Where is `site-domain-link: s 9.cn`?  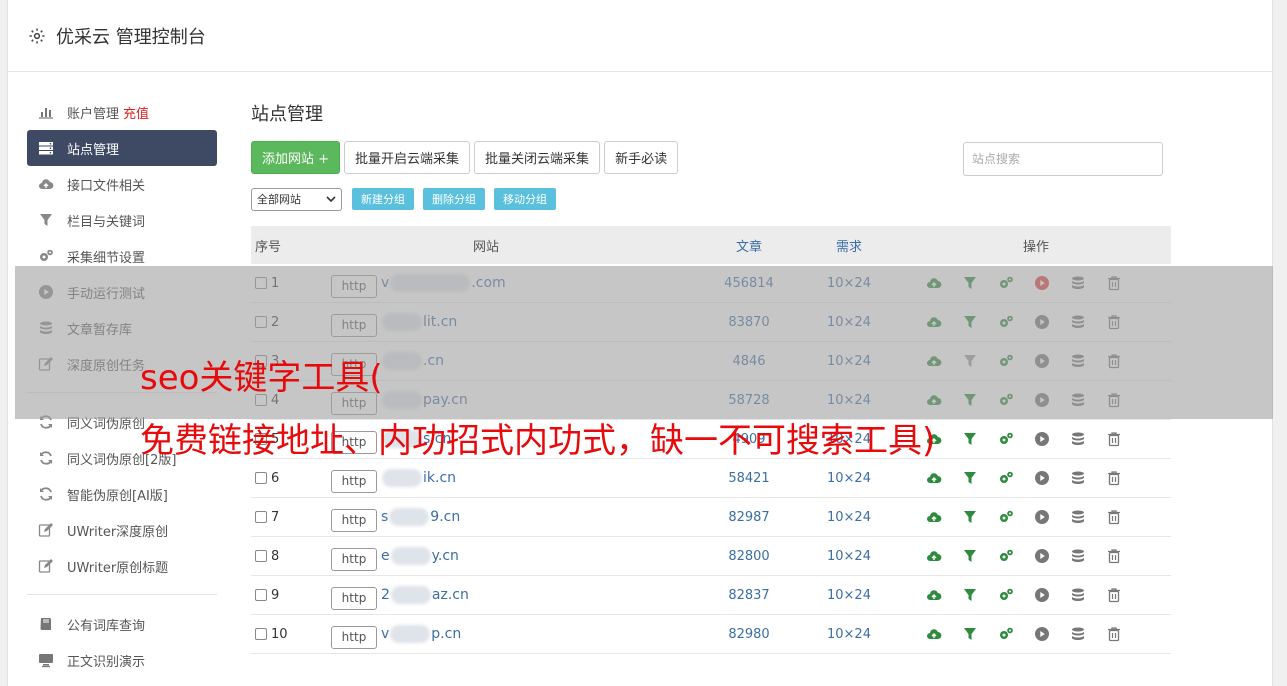 site-domain-link: s 9.cn is located at coordinates (420, 517).